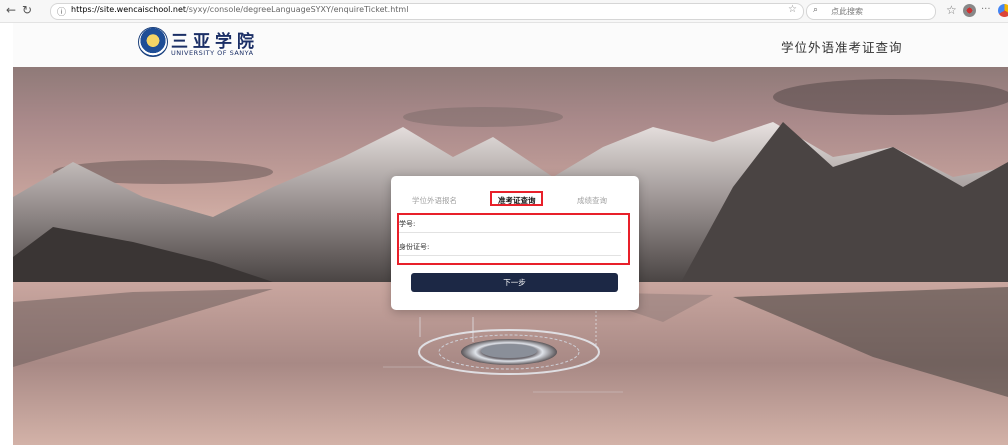 This screenshot has width=1008, height=445. What do you see at coordinates (27, 10) in the screenshot?
I see `refresh-icon: ↻` at bounding box center [27, 10].